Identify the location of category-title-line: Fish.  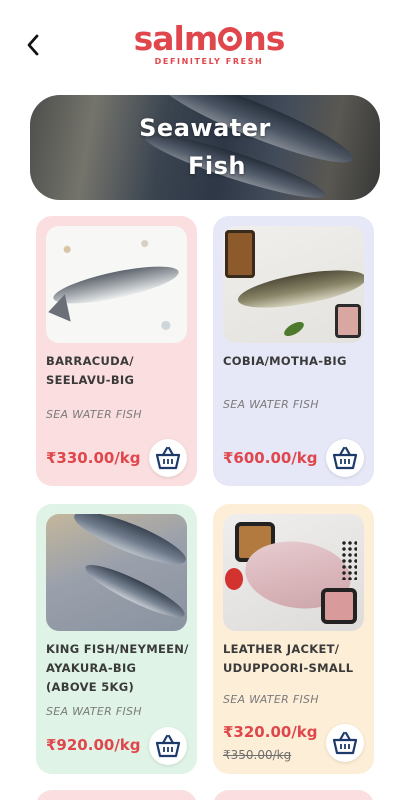
(217, 166).